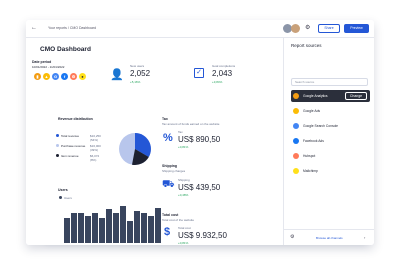 This screenshot has height=264, width=400. I want to click on shipping-value: US$ 439,50, so click(199, 187).